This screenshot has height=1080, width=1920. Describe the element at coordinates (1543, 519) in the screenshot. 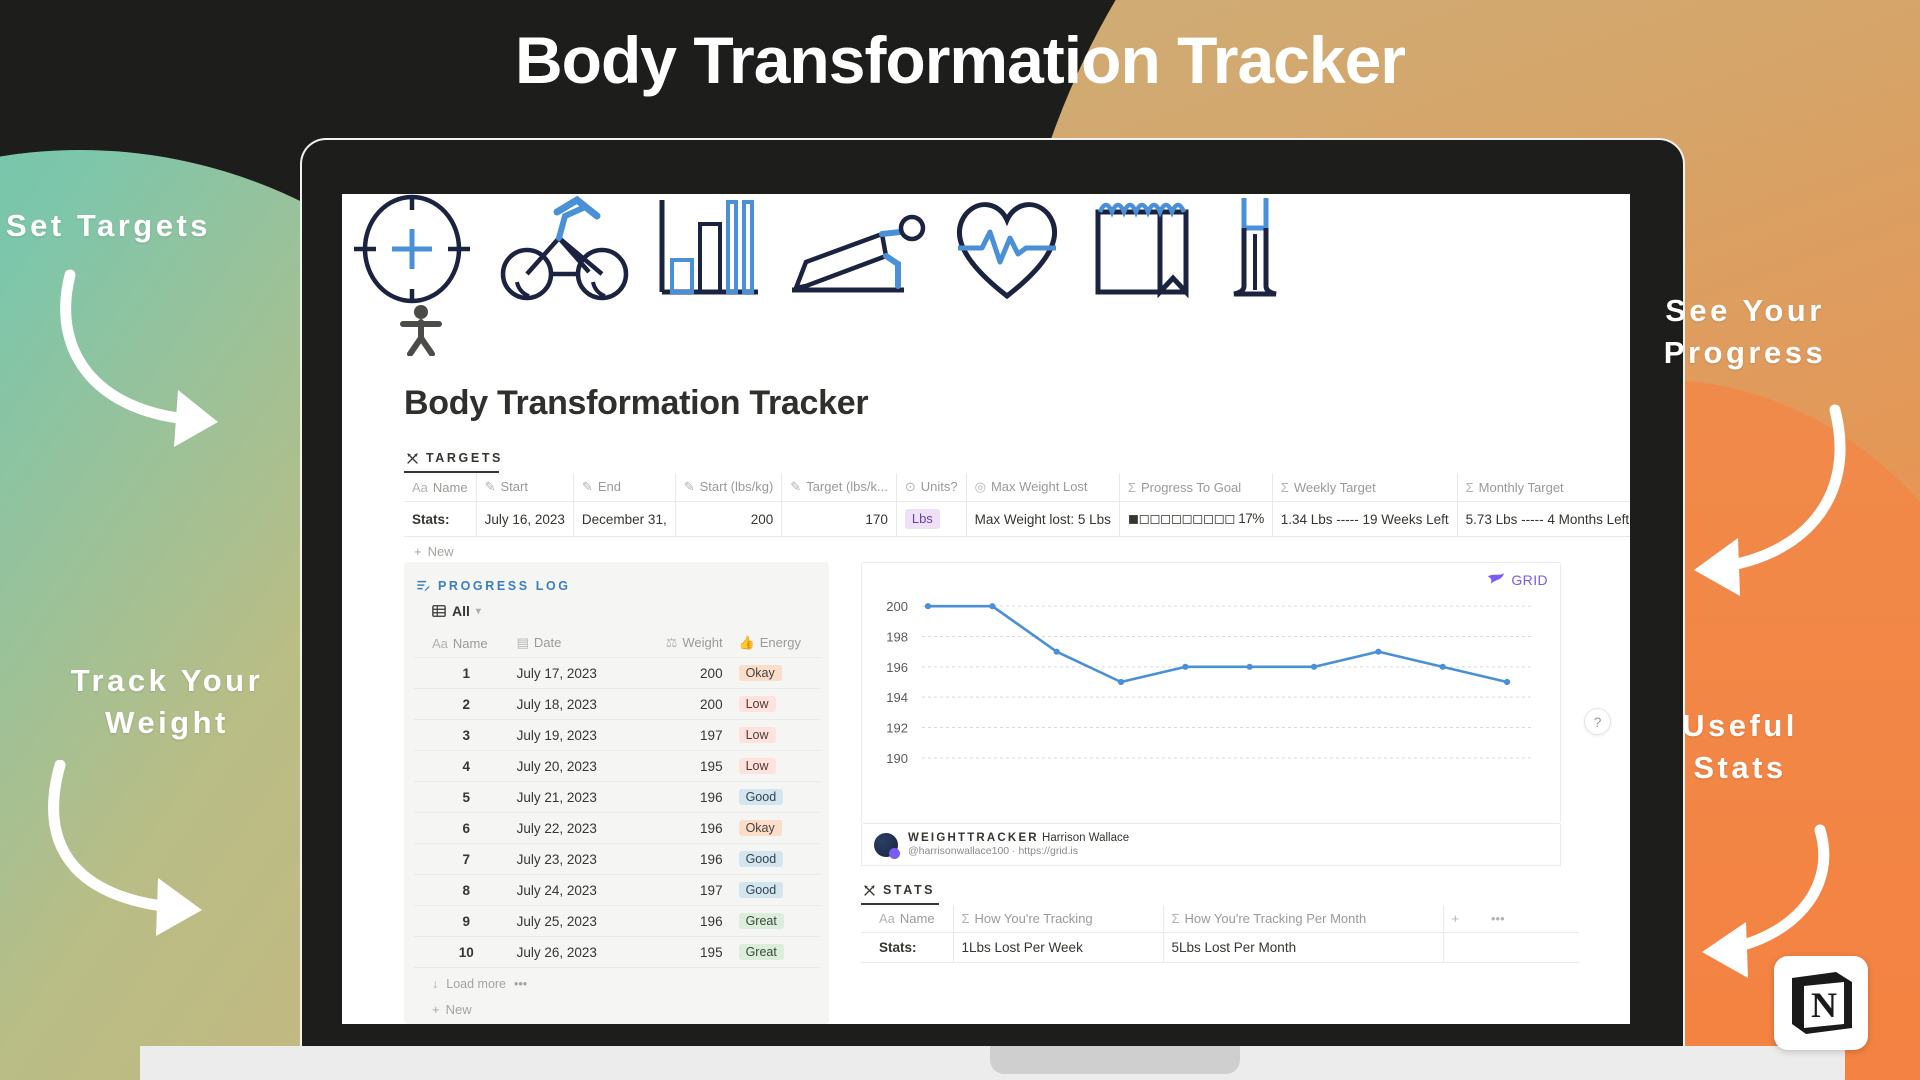

I see `targets-cell-monthly: 5.73 Lbs ----- 4 Months Left` at that location.